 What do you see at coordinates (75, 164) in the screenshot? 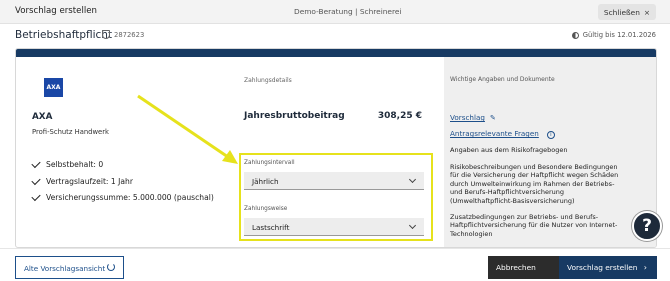
I see `feature-text: Selbstbehalt: 0` at bounding box center [75, 164].